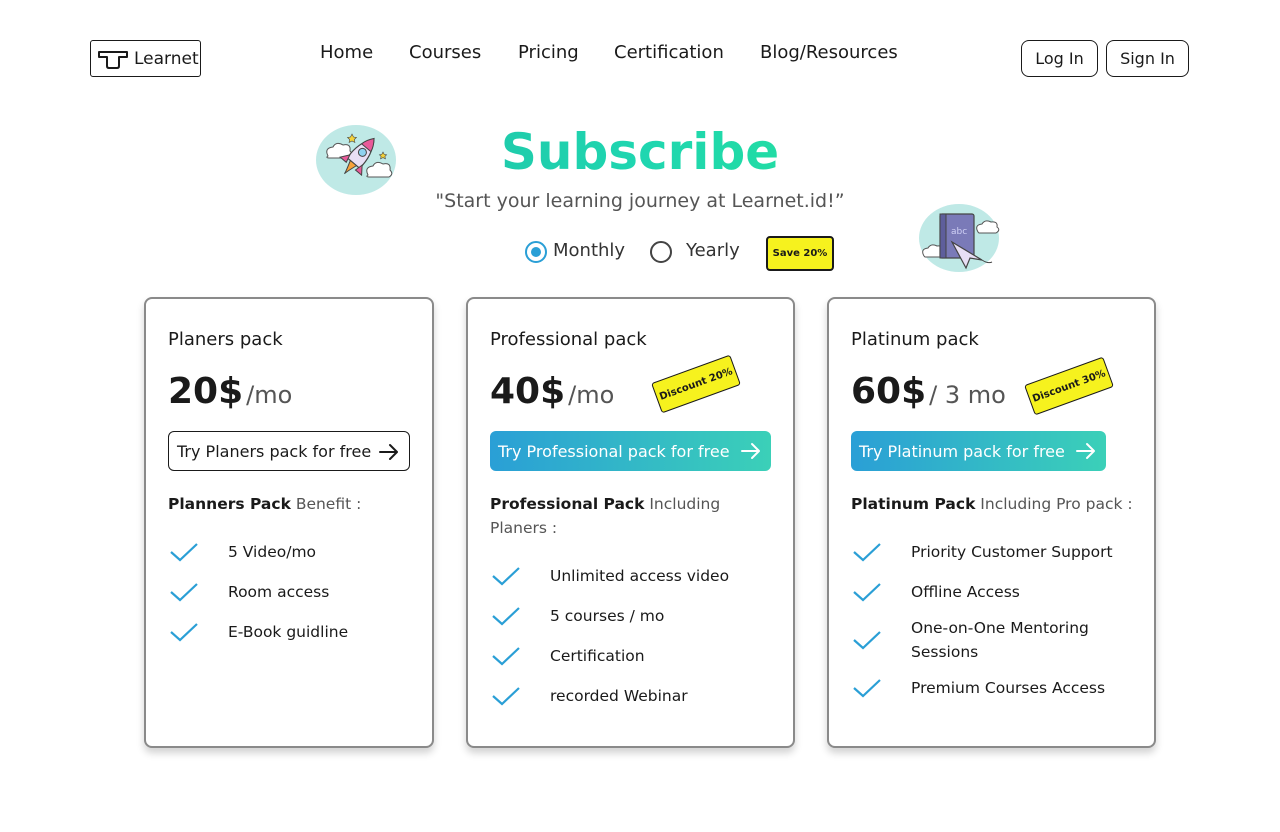  I want to click on feature-item: Certification, so click(567, 656).